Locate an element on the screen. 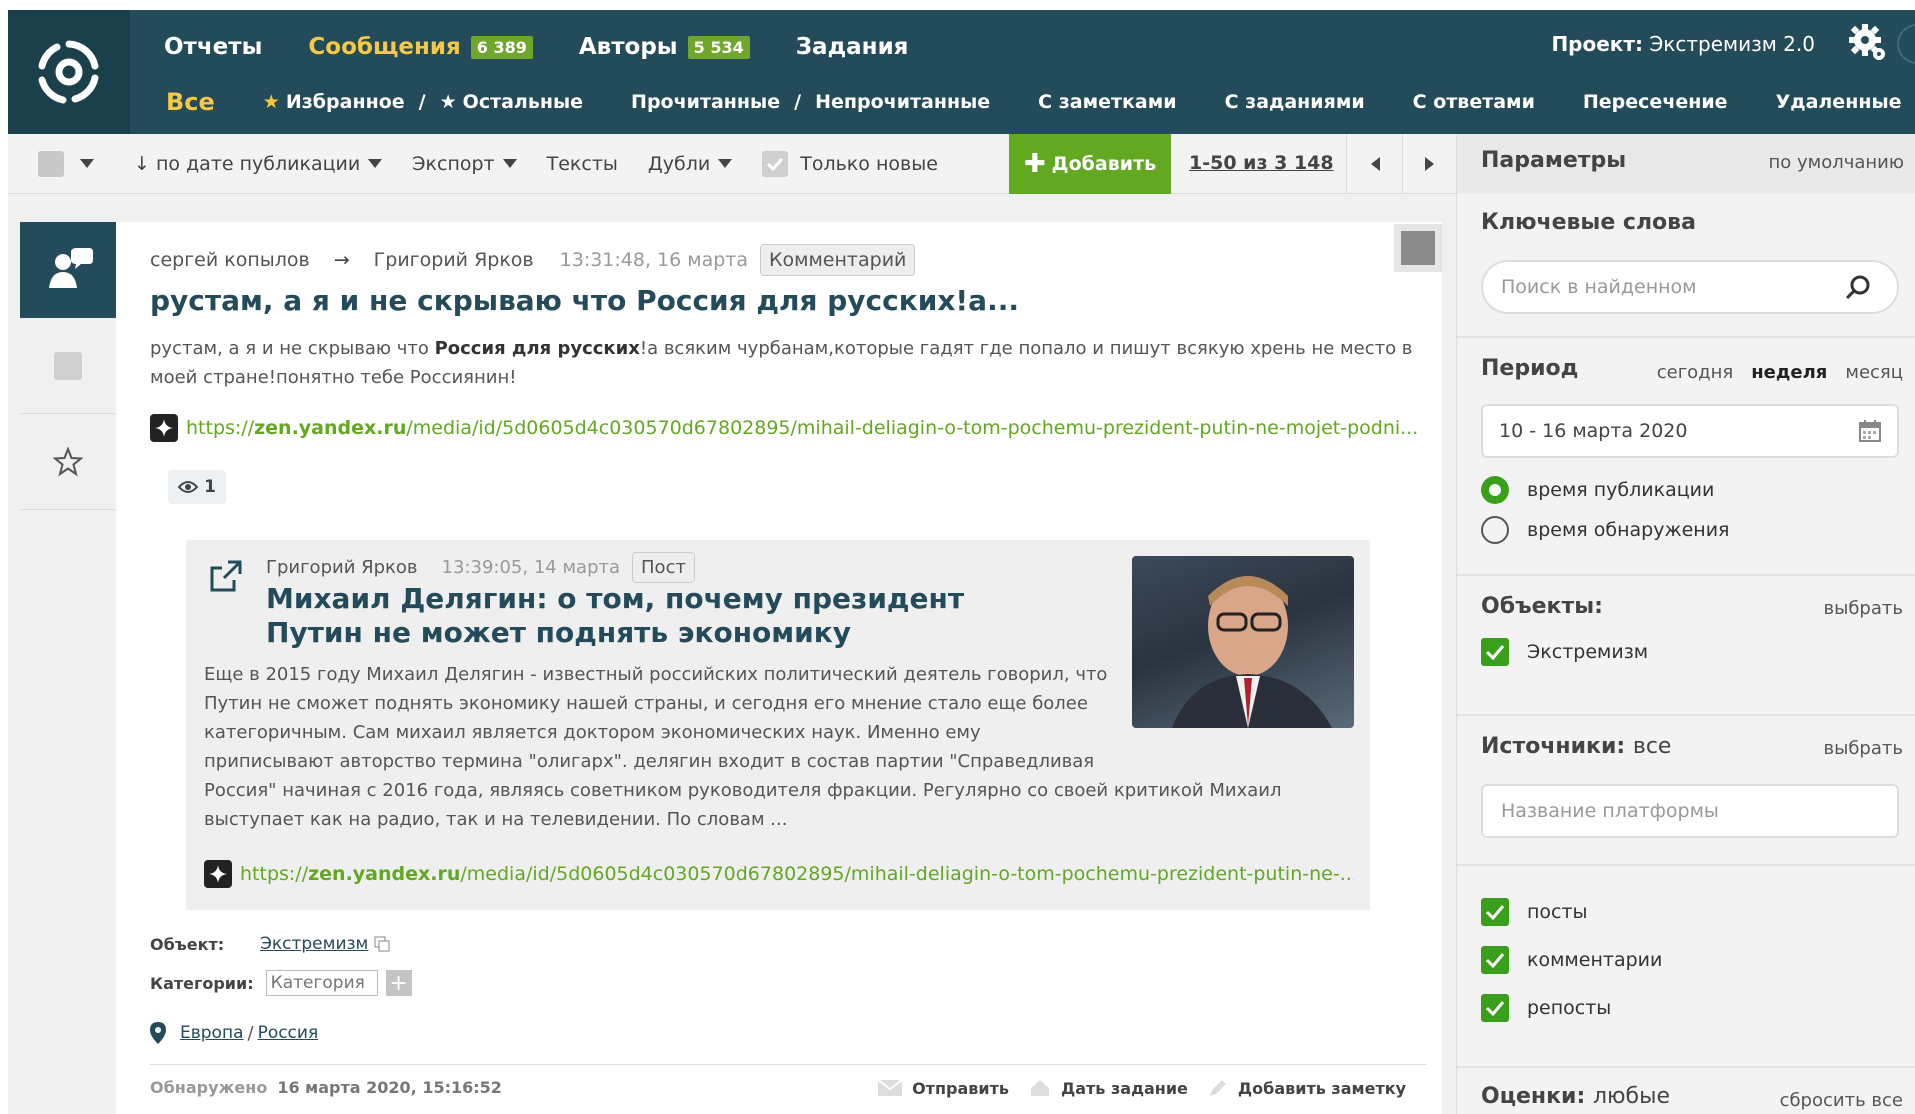  favorite-button is located at coordinates (68, 462).